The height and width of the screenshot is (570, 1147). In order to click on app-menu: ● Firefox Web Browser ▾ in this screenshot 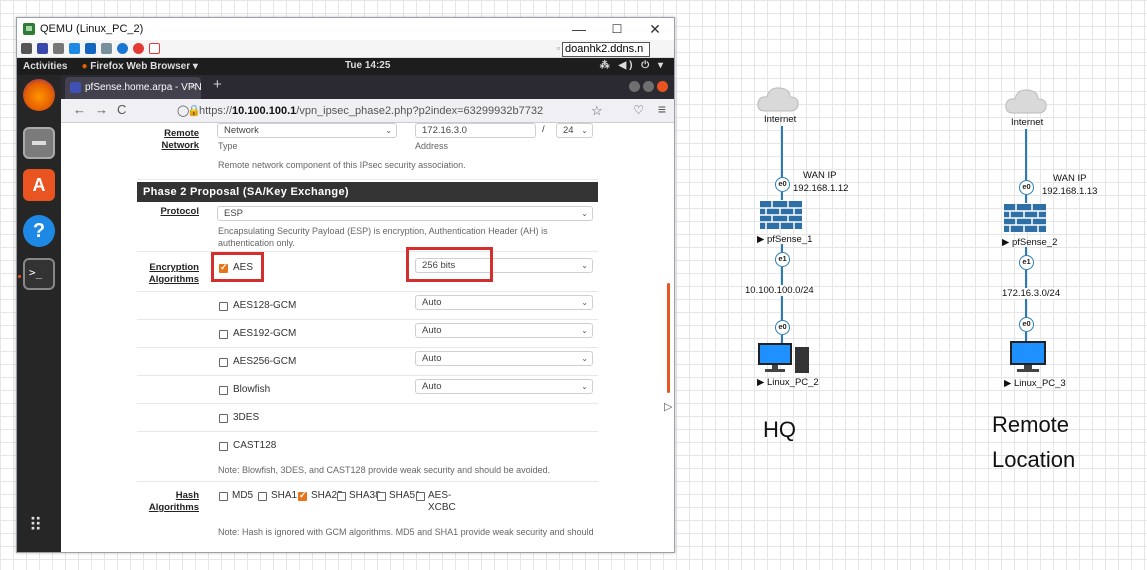, I will do `click(139, 66)`.